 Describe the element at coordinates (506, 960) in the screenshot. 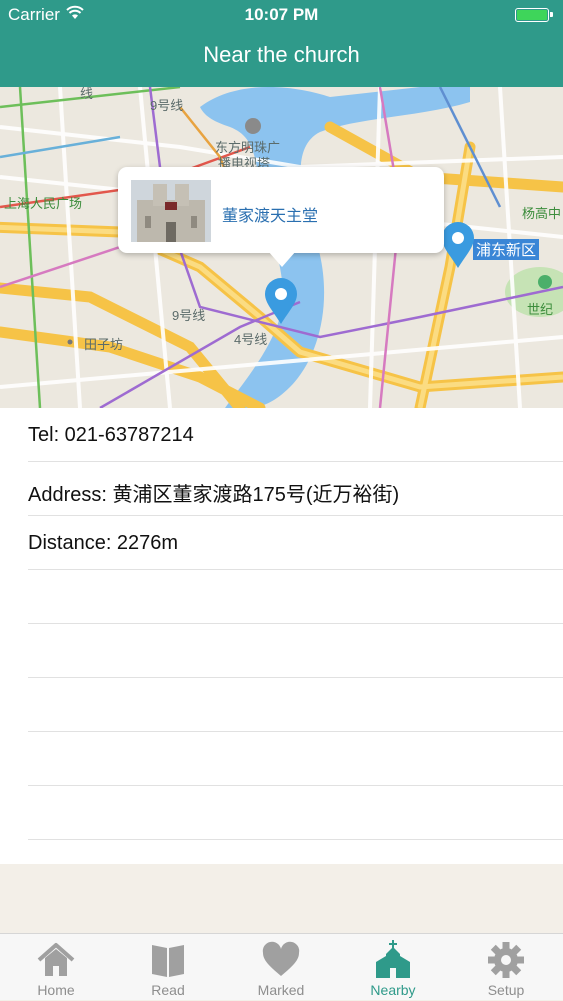

I see `gear-icon` at that location.